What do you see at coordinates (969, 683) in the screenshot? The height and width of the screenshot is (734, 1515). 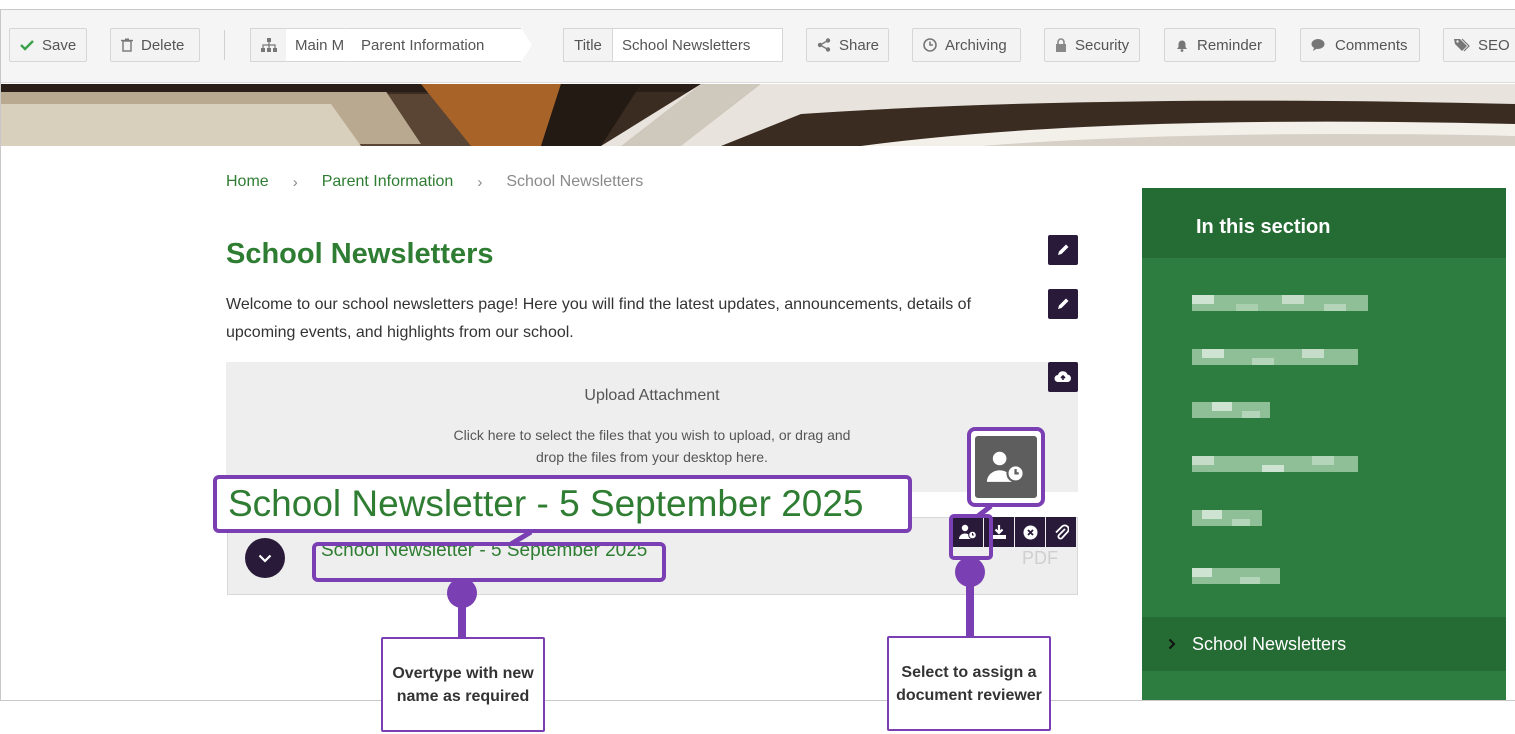 I see `reviewer-callout: Select to assign a document reviewer` at bounding box center [969, 683].